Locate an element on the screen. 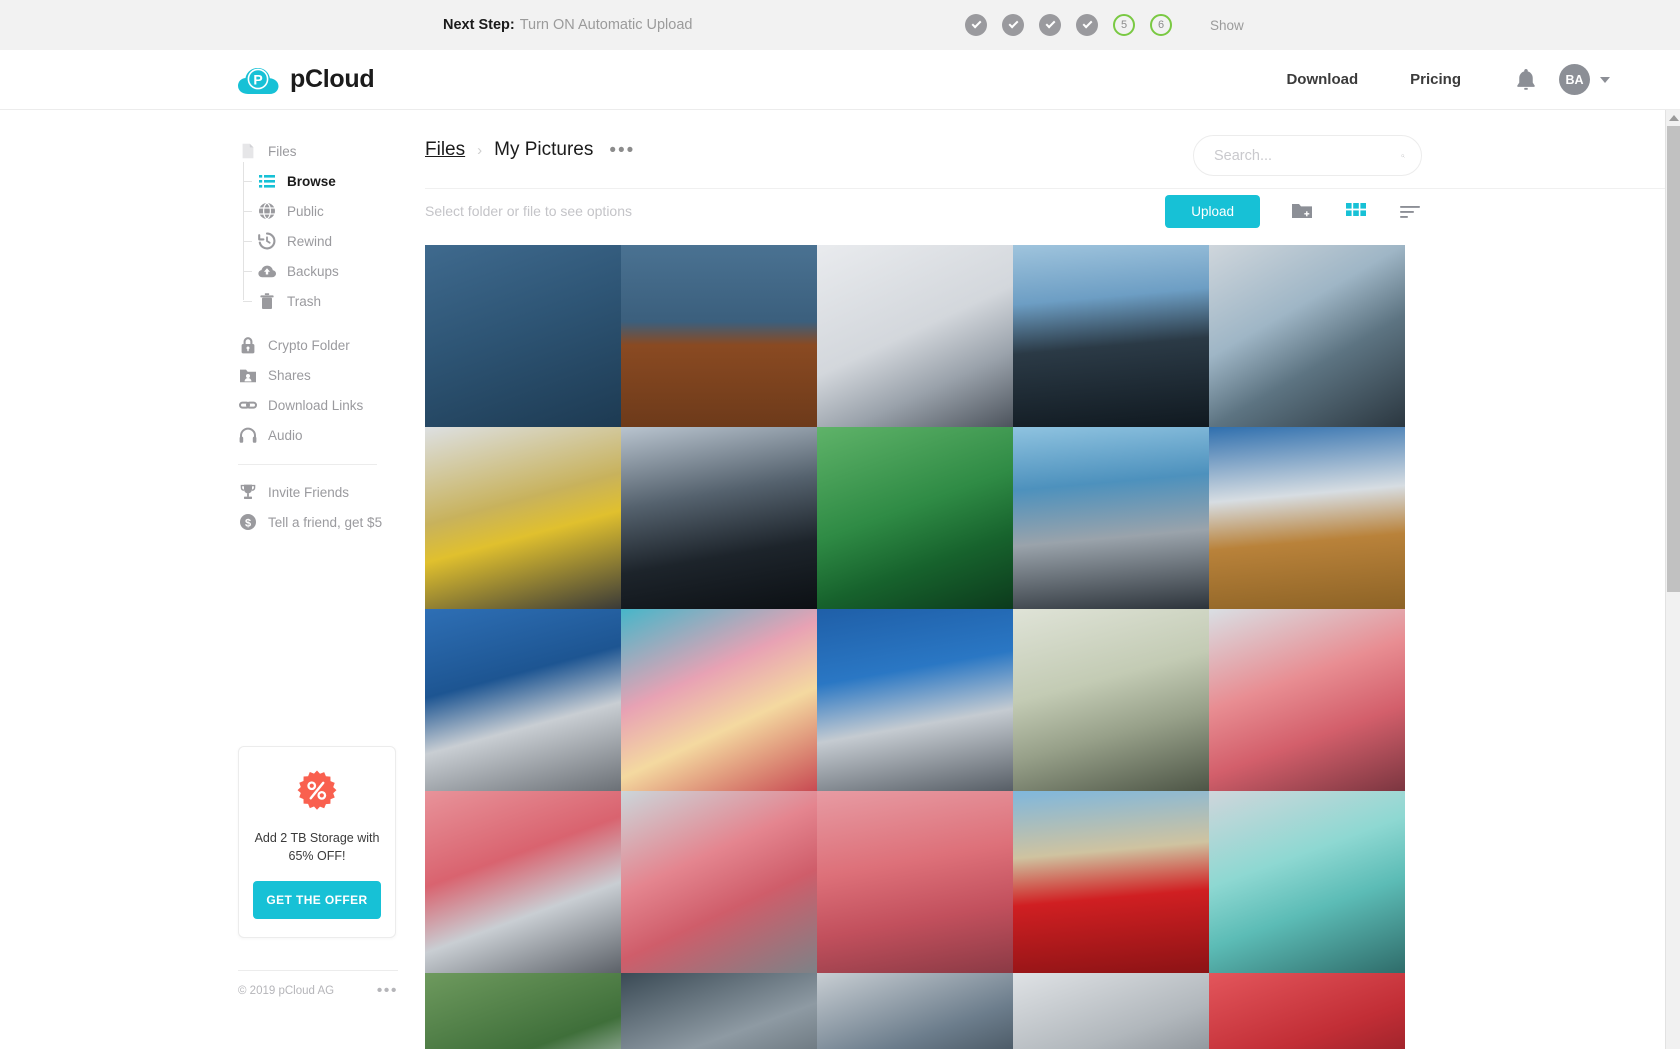 This screenshot has height=1049, width=1680. sidebar-divider is located at coordinates (307, 464).